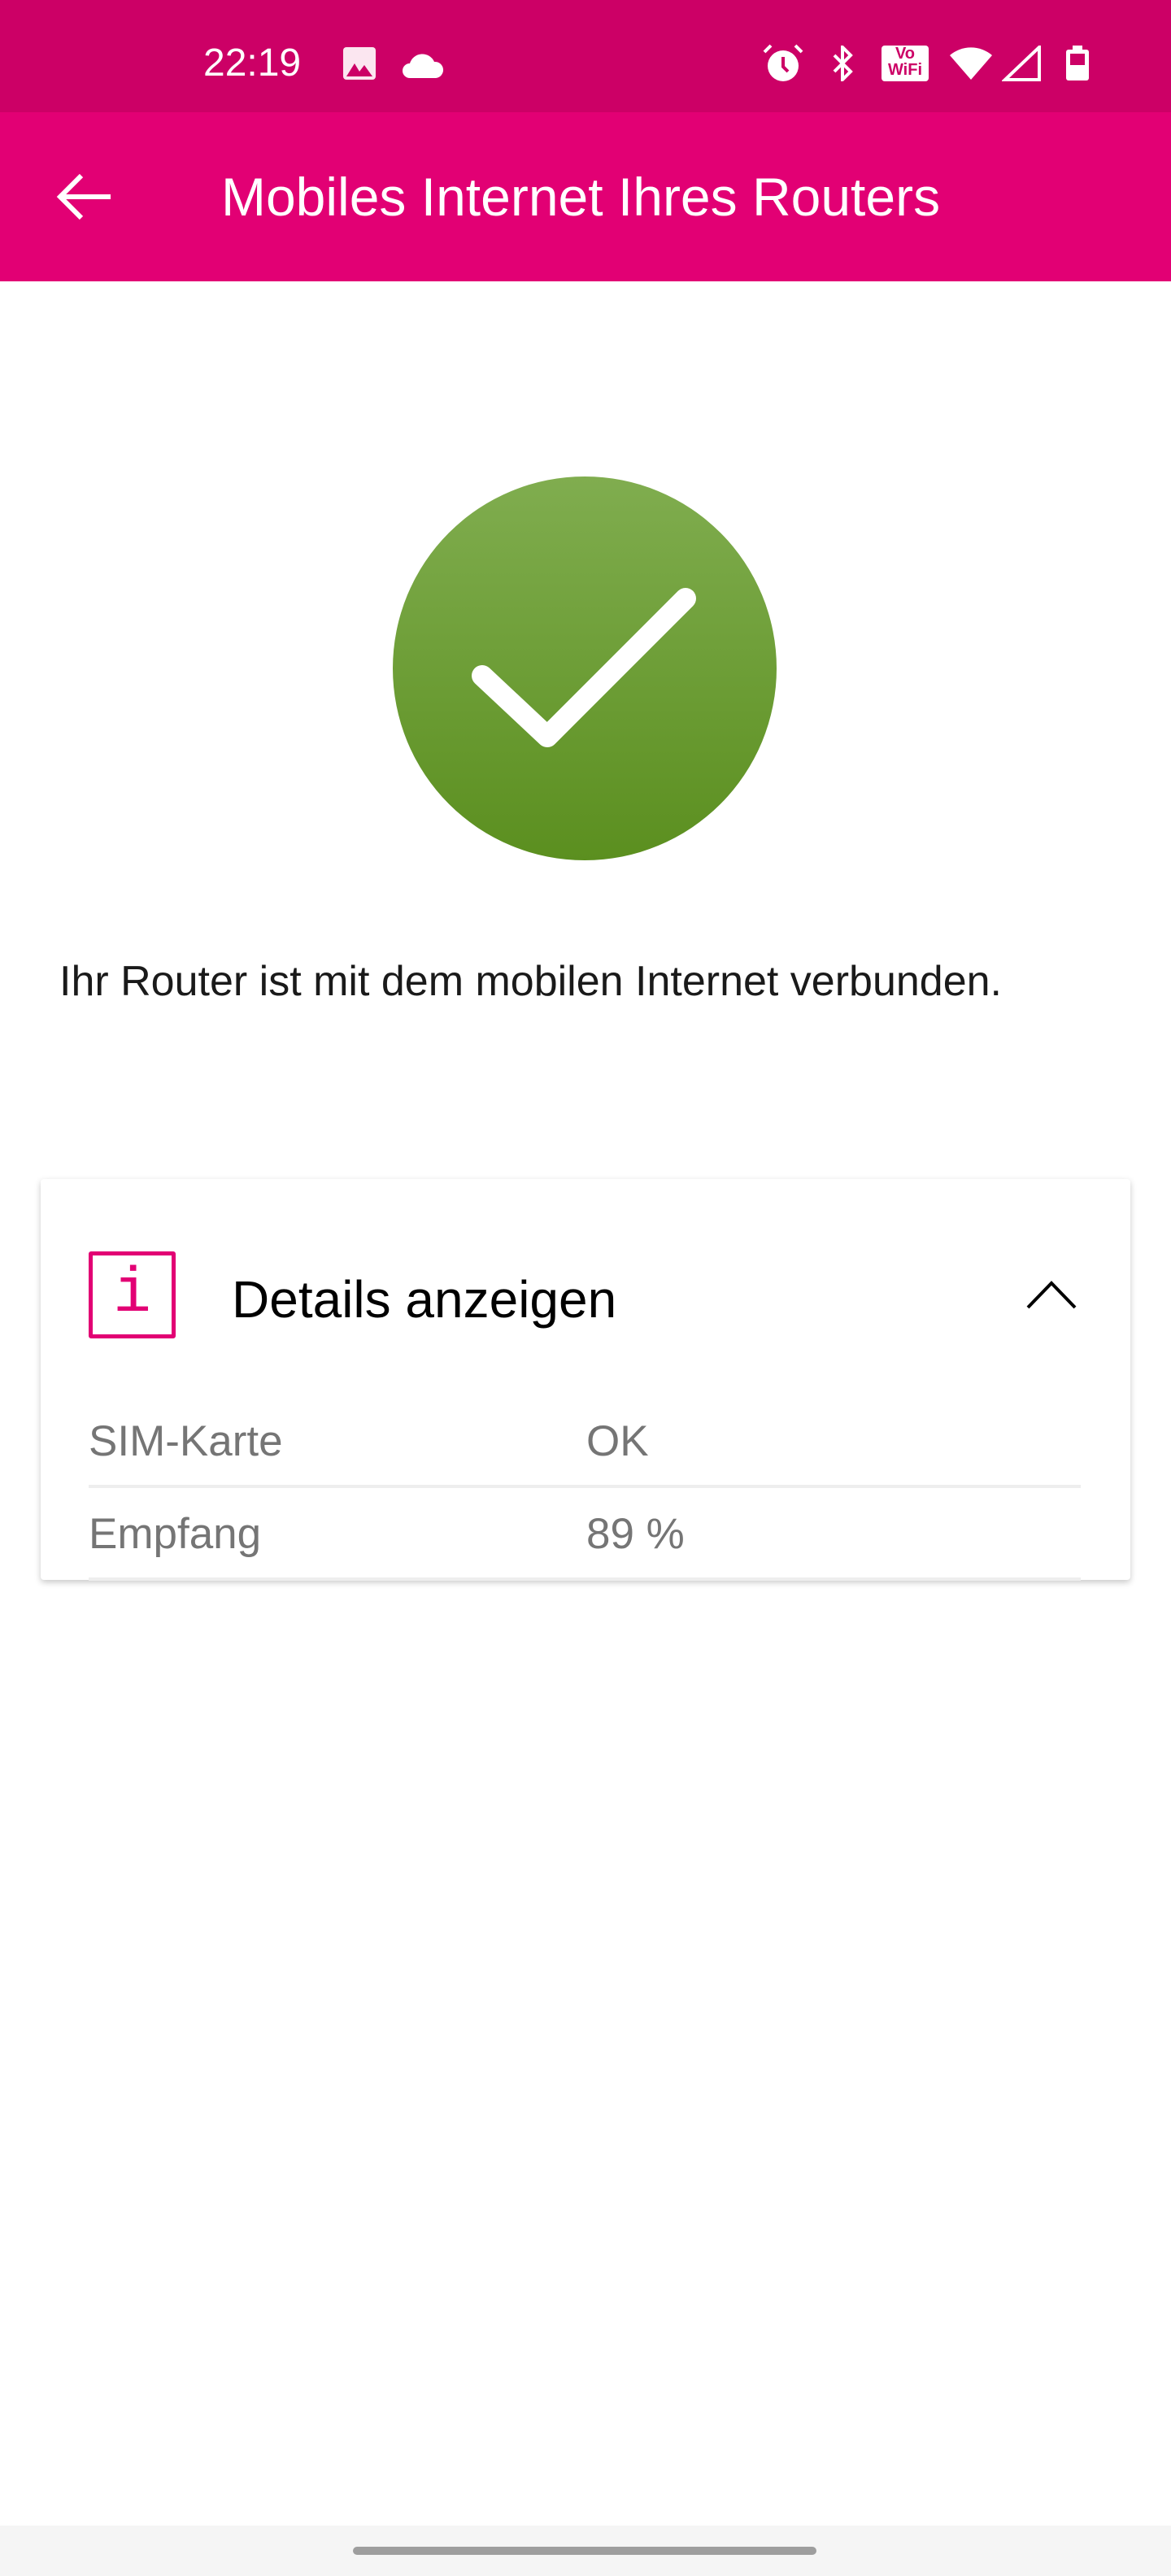 The height and width of the screenshot is (2576, 1171). What do you see at coordinates (618, 1441) in the screenshot?
I see `detail-value: OK` at bounding box center [618, 1441].